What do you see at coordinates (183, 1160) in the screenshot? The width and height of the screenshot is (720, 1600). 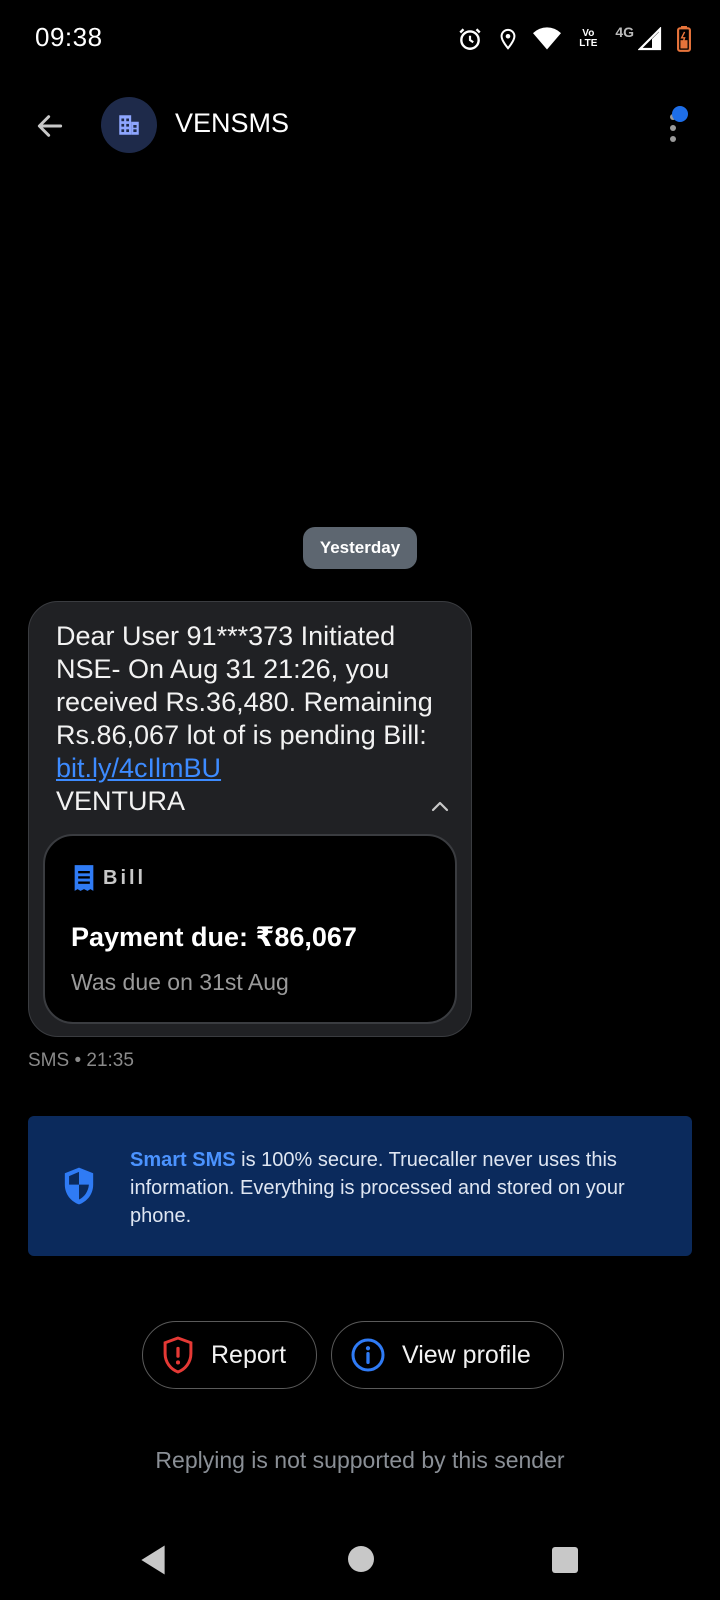 I see `smart-sms-highlight: Smart SMS` at bounding box center [183, 1160].